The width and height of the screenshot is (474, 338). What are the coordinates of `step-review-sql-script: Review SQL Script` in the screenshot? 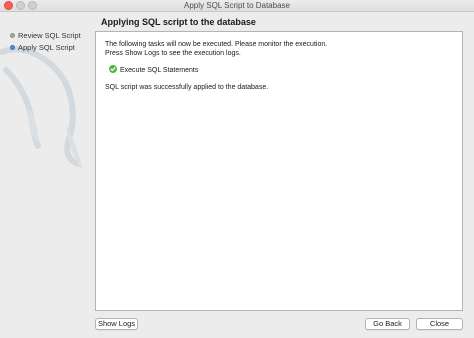 It's located at (45, 36).